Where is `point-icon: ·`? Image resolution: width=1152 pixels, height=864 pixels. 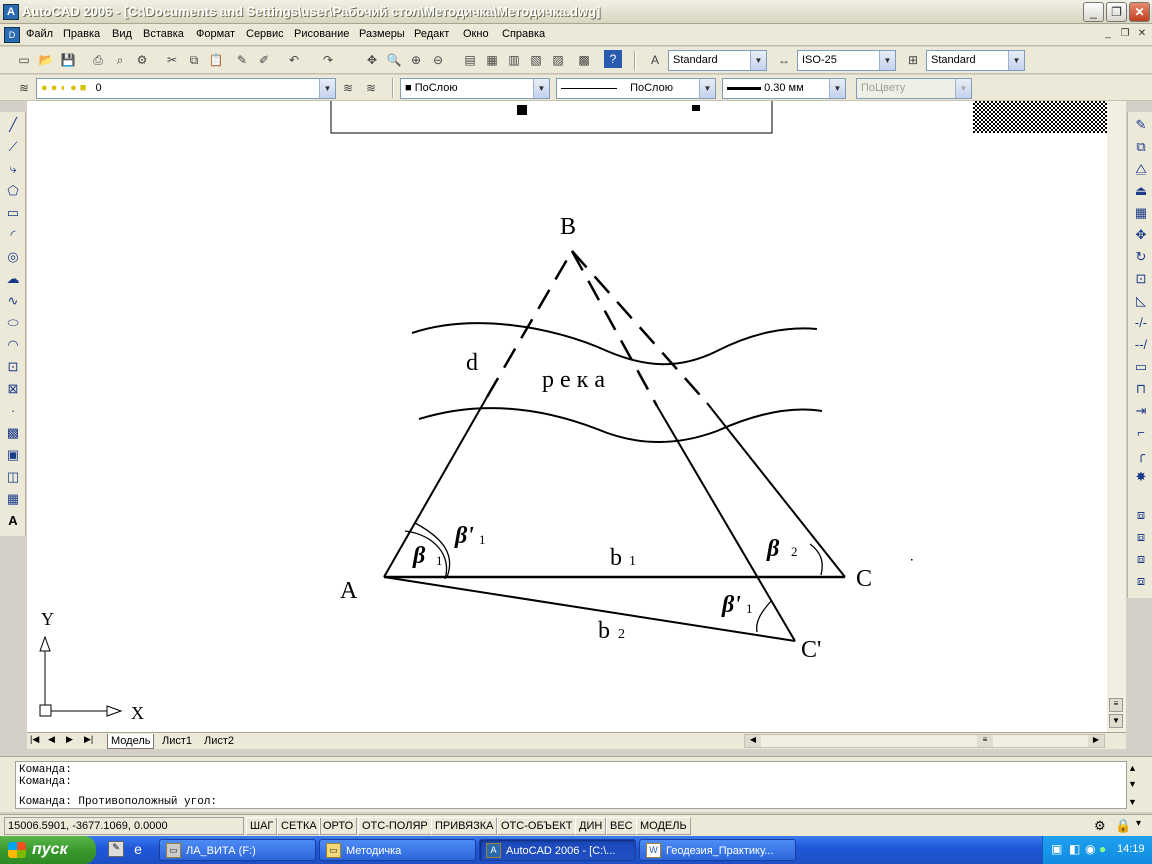 point-icon: · is located at coordinates (13, 411).